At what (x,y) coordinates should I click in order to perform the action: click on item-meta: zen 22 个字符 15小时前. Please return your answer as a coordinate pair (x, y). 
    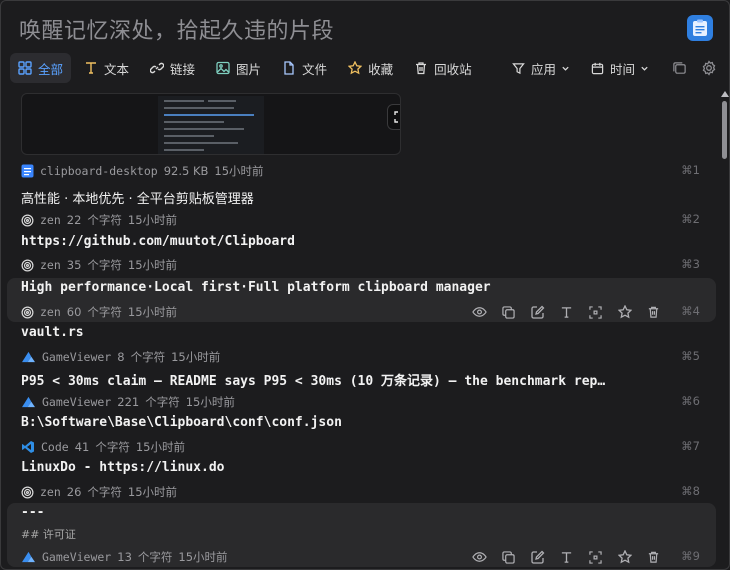
    Looking at the image, I should click on (102, 220).